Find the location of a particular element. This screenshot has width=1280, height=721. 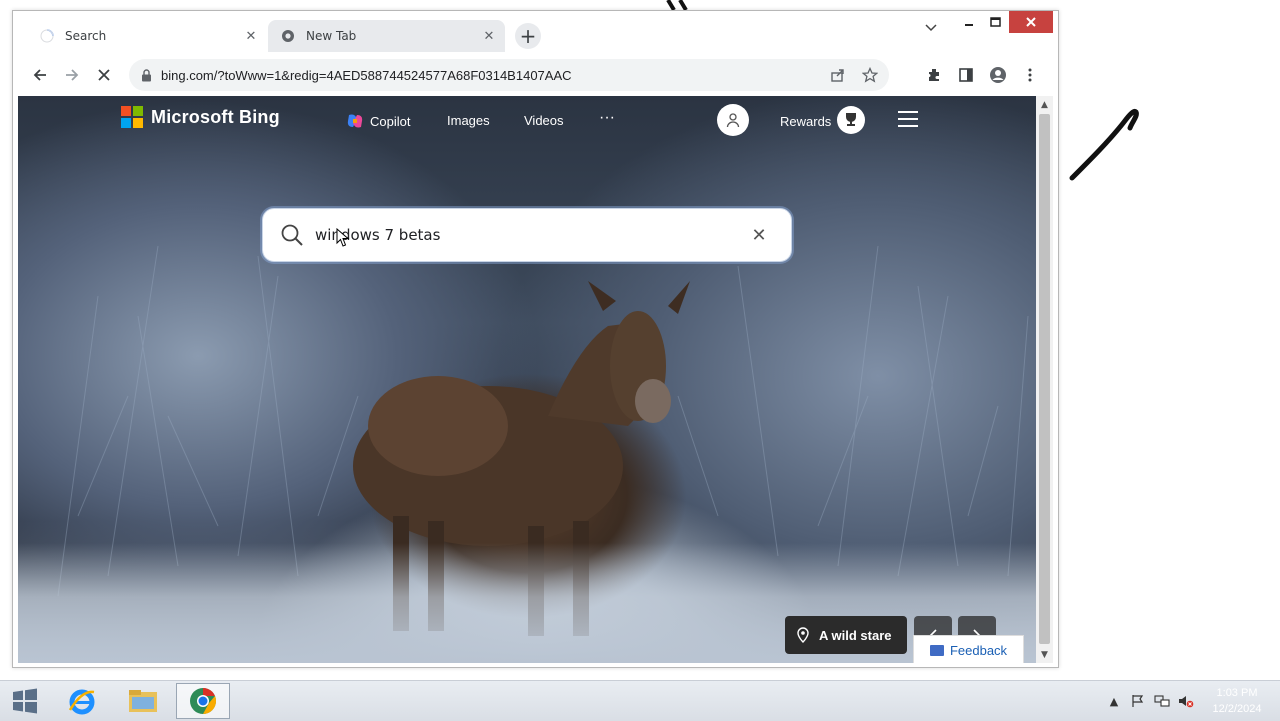

page-scrollbar: ▲ ▼ is located at coordinates (1044, 379).